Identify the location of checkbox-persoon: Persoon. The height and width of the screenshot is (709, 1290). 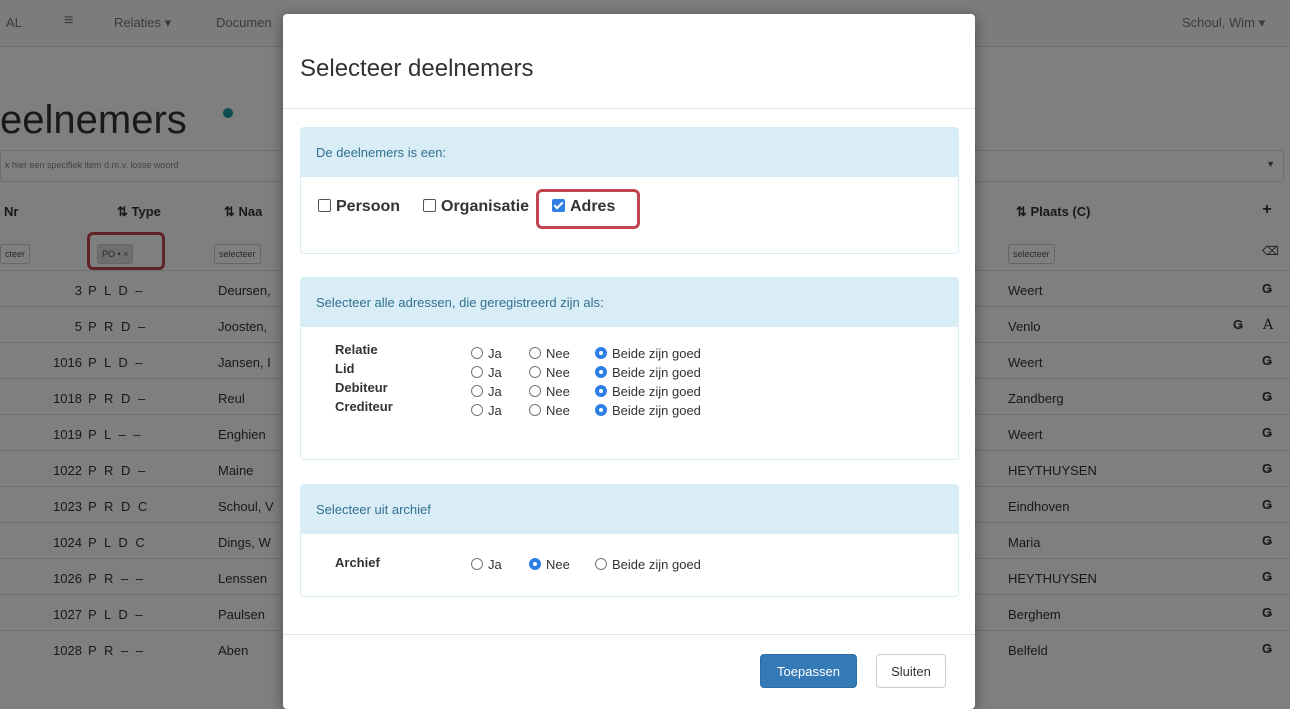
(359, 207).